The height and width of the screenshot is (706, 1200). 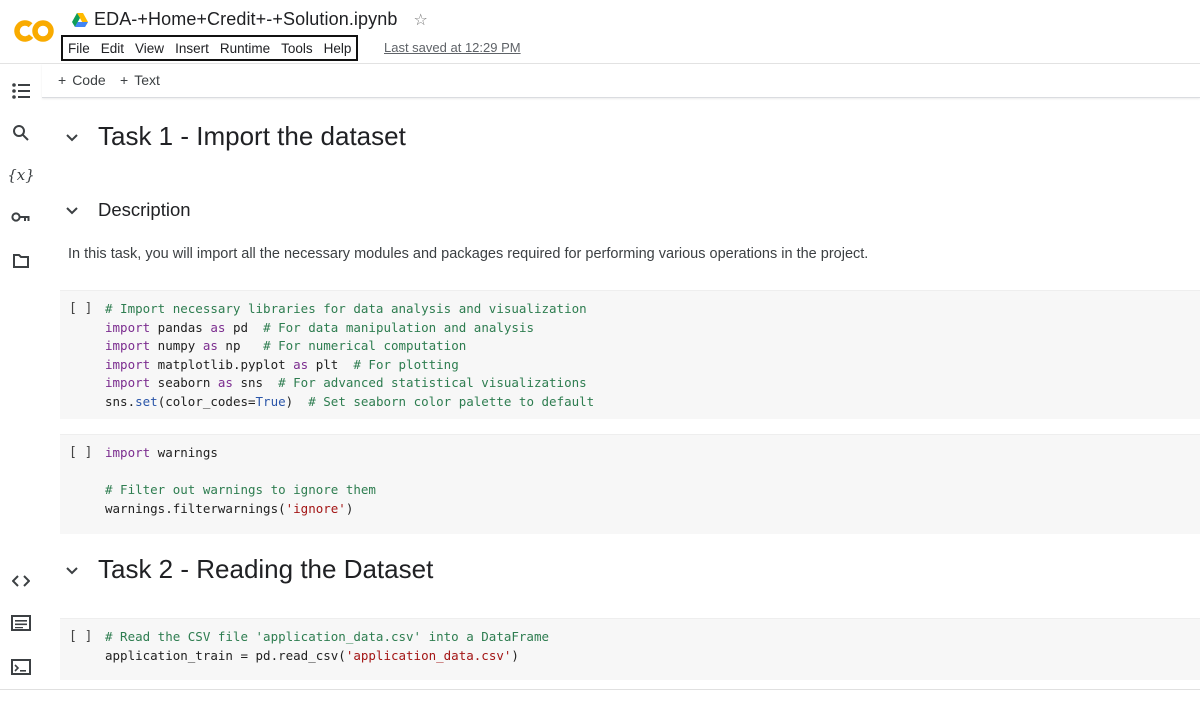 What do you see at coordinates (245, 48) in the screenshot?
I see `menu-runtime: Runtime` at bounding box center [245, 48].